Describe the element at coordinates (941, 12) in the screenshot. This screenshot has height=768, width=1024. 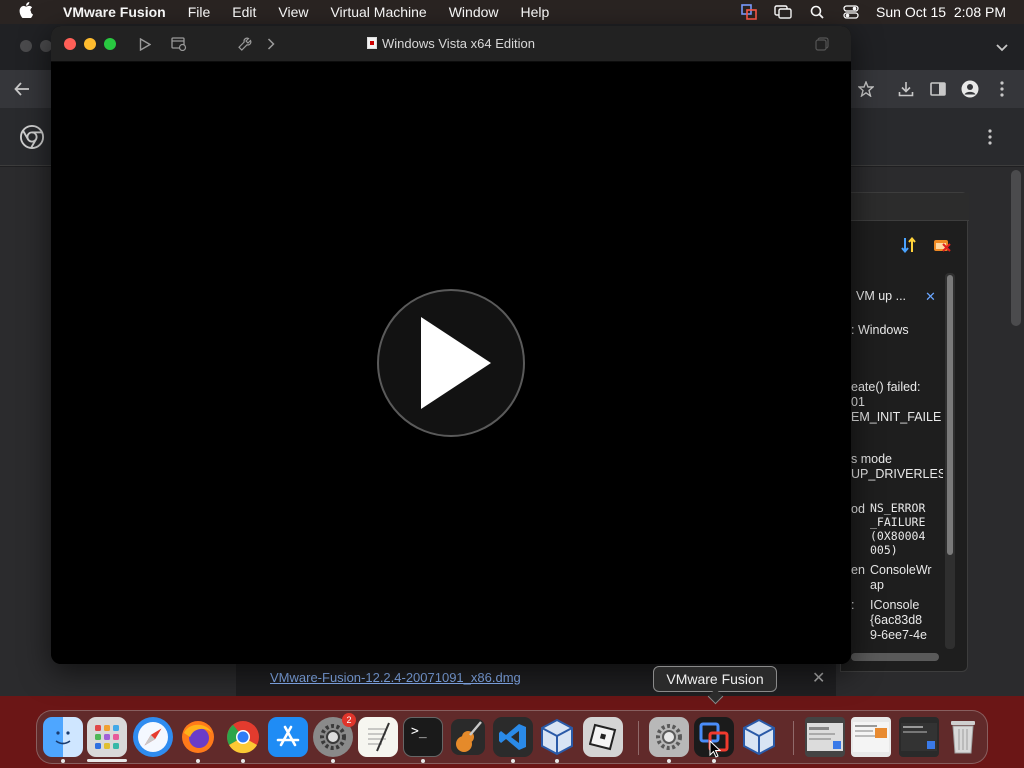
I see `menu-clock: Sun Oct 15 2:08 PM` at that location.